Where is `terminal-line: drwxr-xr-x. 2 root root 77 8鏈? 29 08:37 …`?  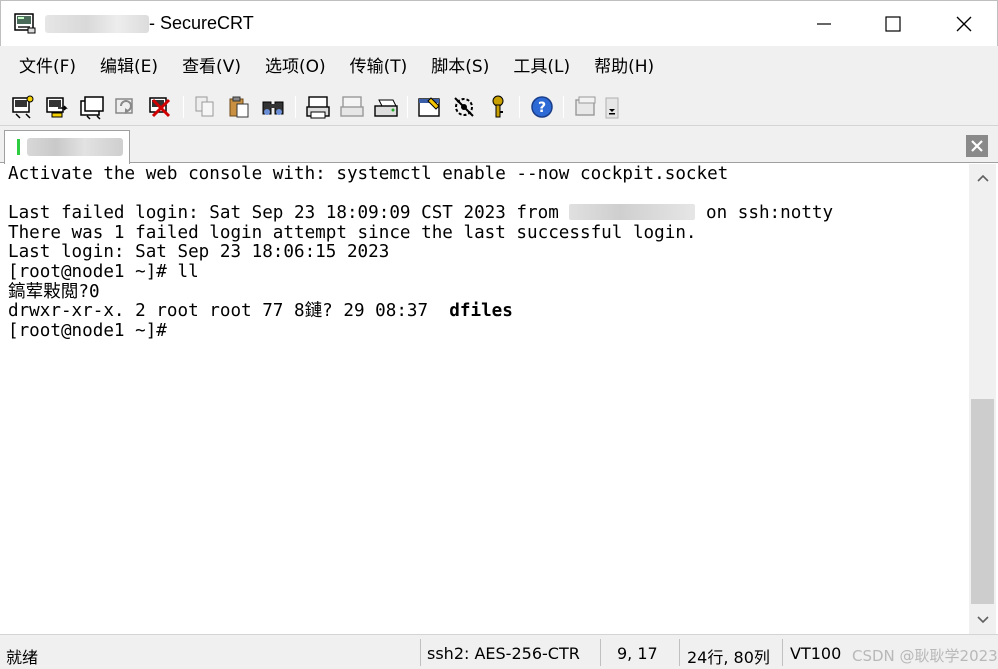 terminal-line: drwxr-xr-x. 2 root root 77 8鏈? 29 08:37 … is located at coordinates (488, 311).